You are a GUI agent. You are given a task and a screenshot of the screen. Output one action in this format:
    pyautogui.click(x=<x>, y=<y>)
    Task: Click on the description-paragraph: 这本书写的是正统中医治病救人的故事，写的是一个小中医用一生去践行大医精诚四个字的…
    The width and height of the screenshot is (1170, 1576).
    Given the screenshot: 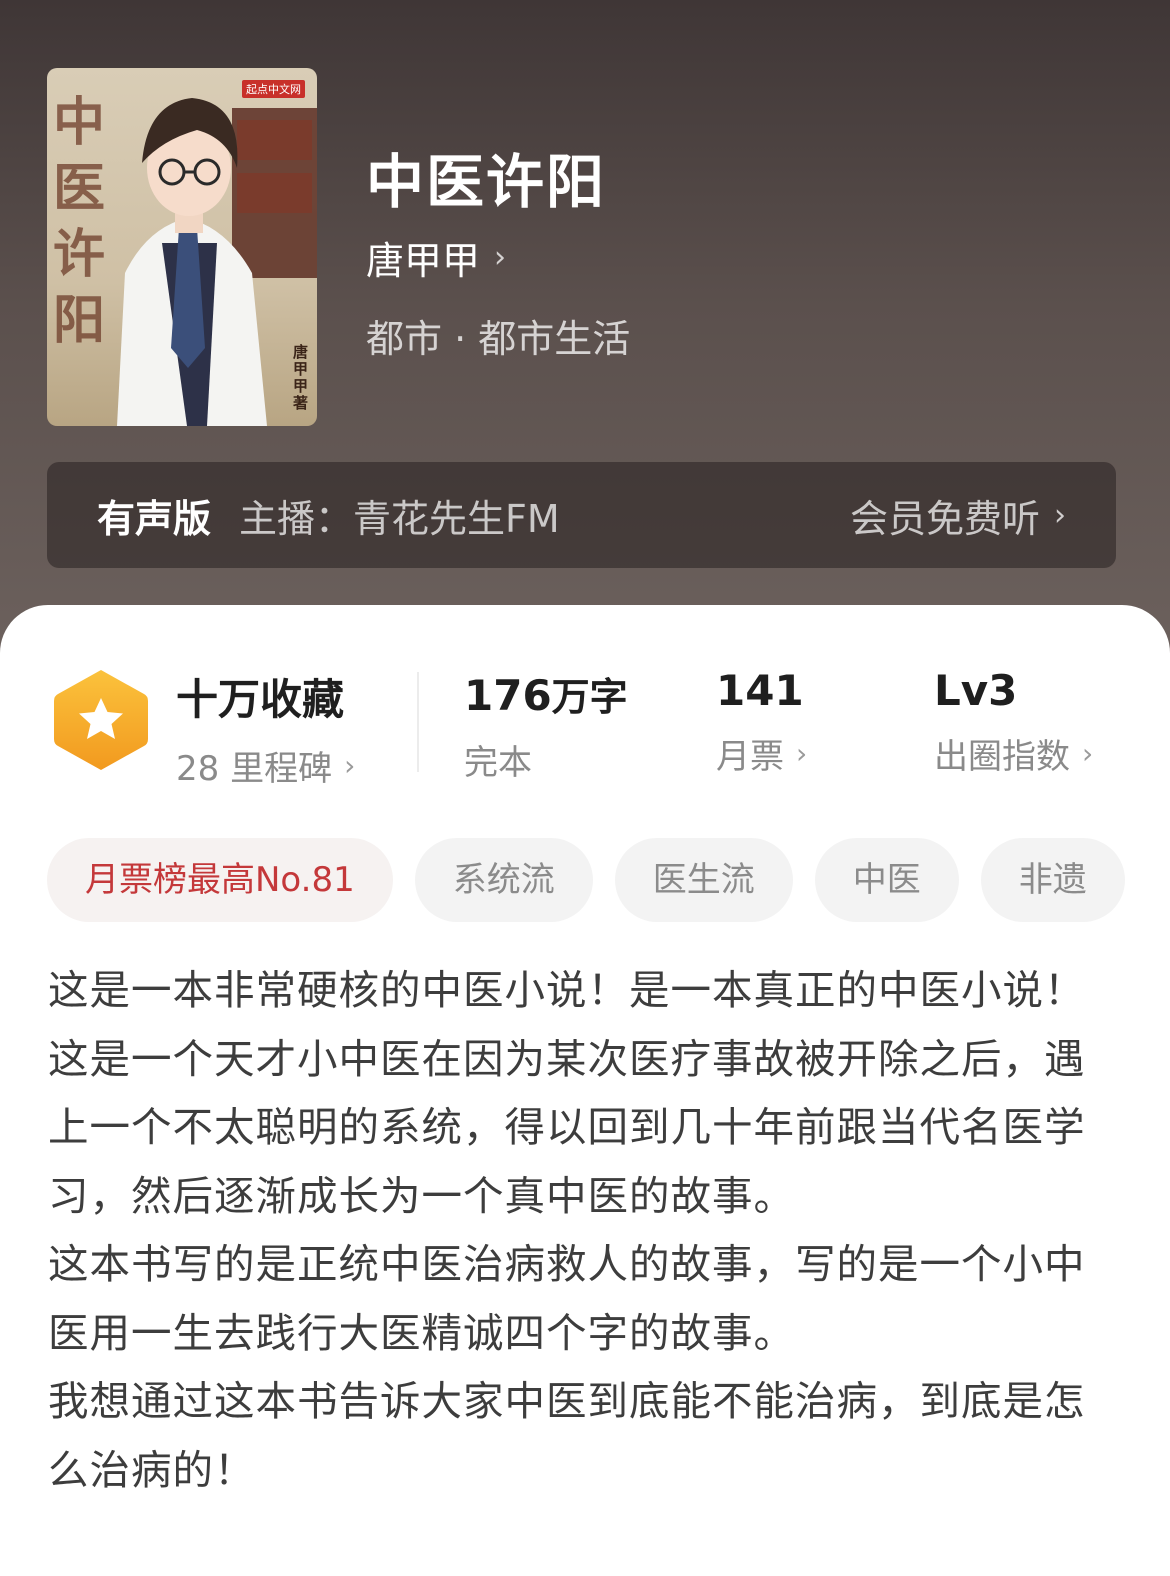 What is the action you would take?
    pyautogui.click(x=567, y=1298)
    